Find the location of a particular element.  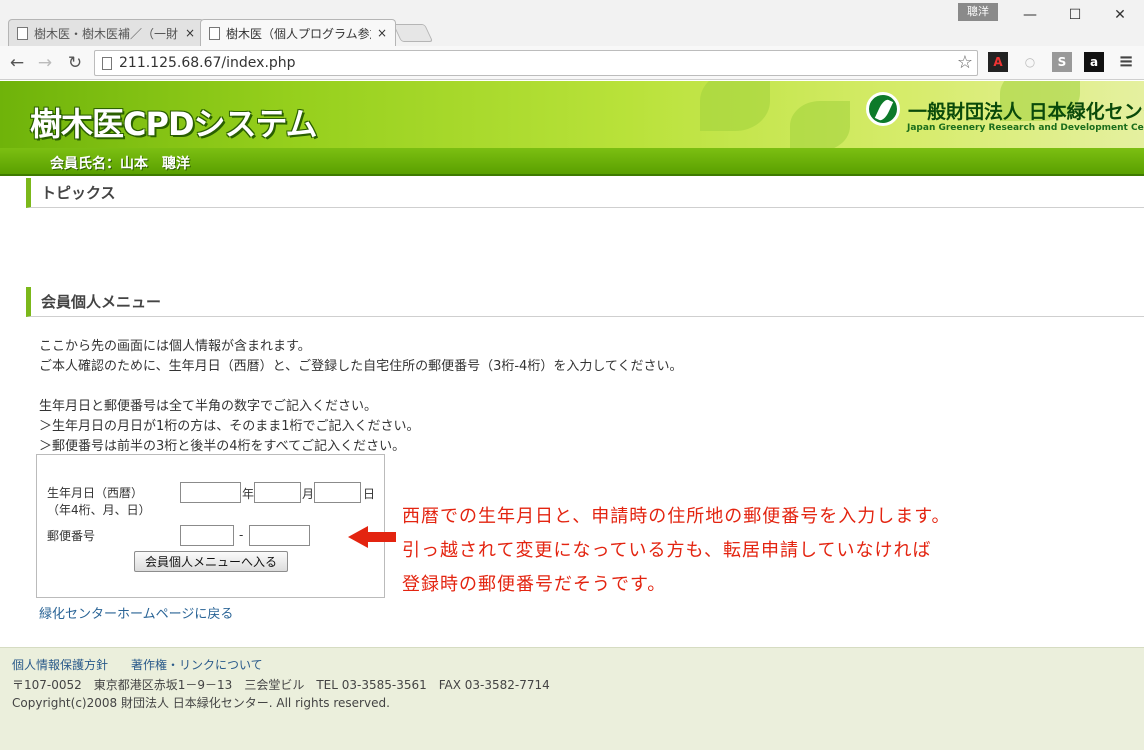

red-arrow-icon is located at coordinates (372, 537).